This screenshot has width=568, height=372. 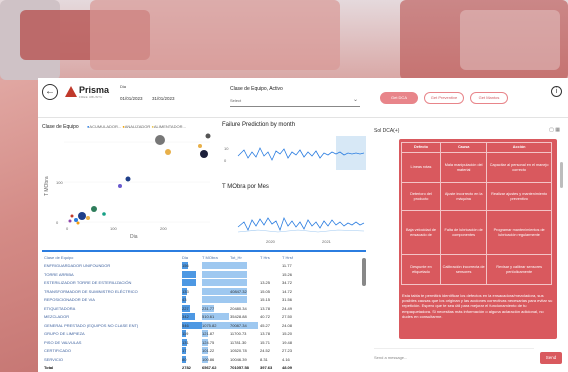 What do you see at coordinates (127, 186) in the screenshot?
I see `scatter-plot: 100 0 0 100 200 Dia T MObra` at bounding box center [127, 186].